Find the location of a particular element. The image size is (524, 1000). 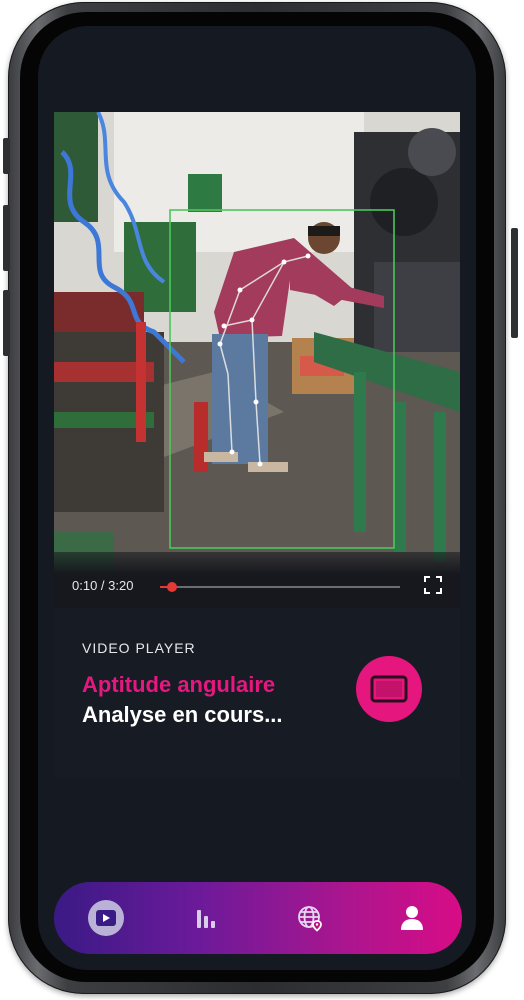

screen-mode-button is located at coordinates (389, 689).